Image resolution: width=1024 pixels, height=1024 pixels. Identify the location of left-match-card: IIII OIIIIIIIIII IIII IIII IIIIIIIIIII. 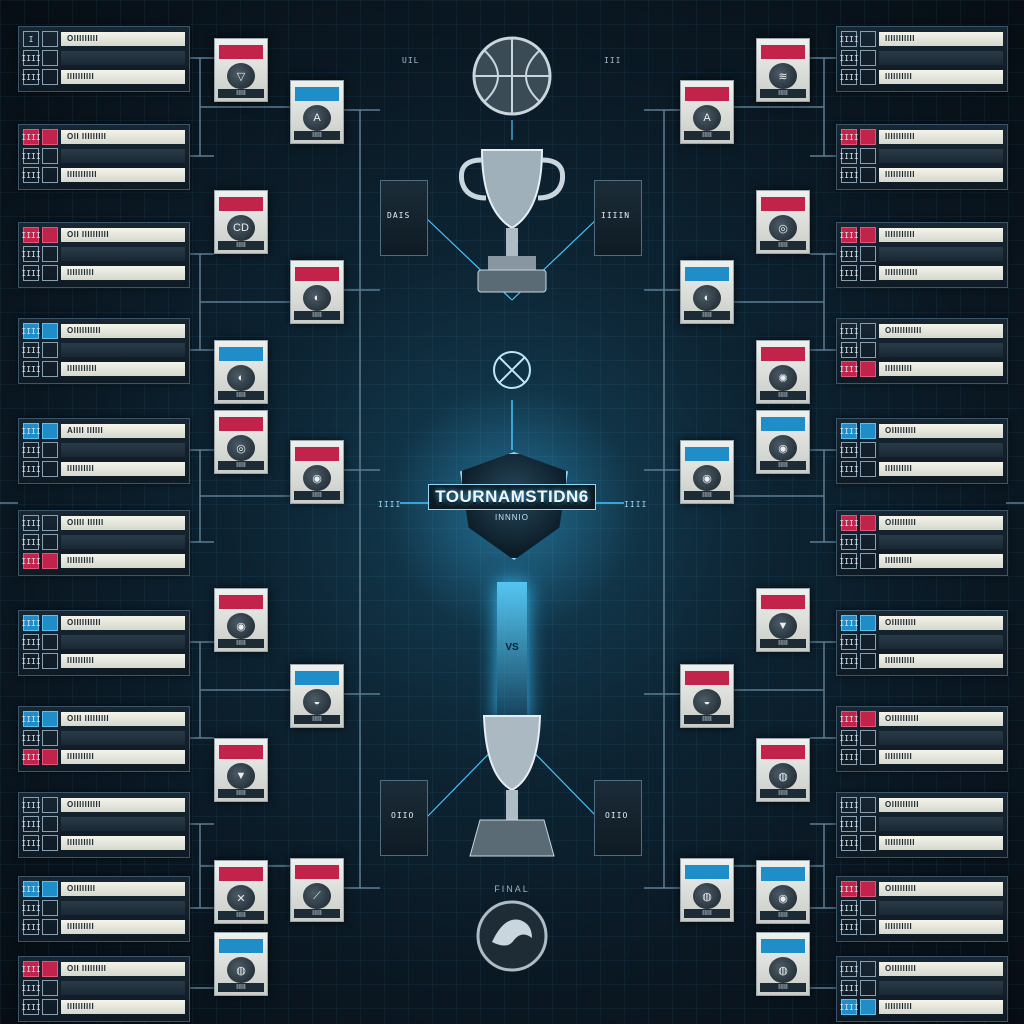
(104, 351).